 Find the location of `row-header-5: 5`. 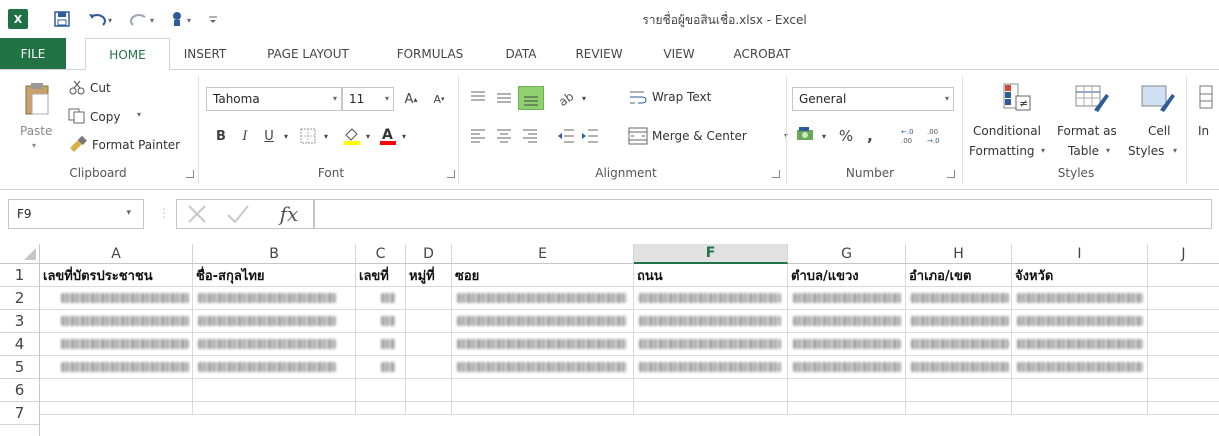

row-header-5: 5 is located at coordinates (20, 367).